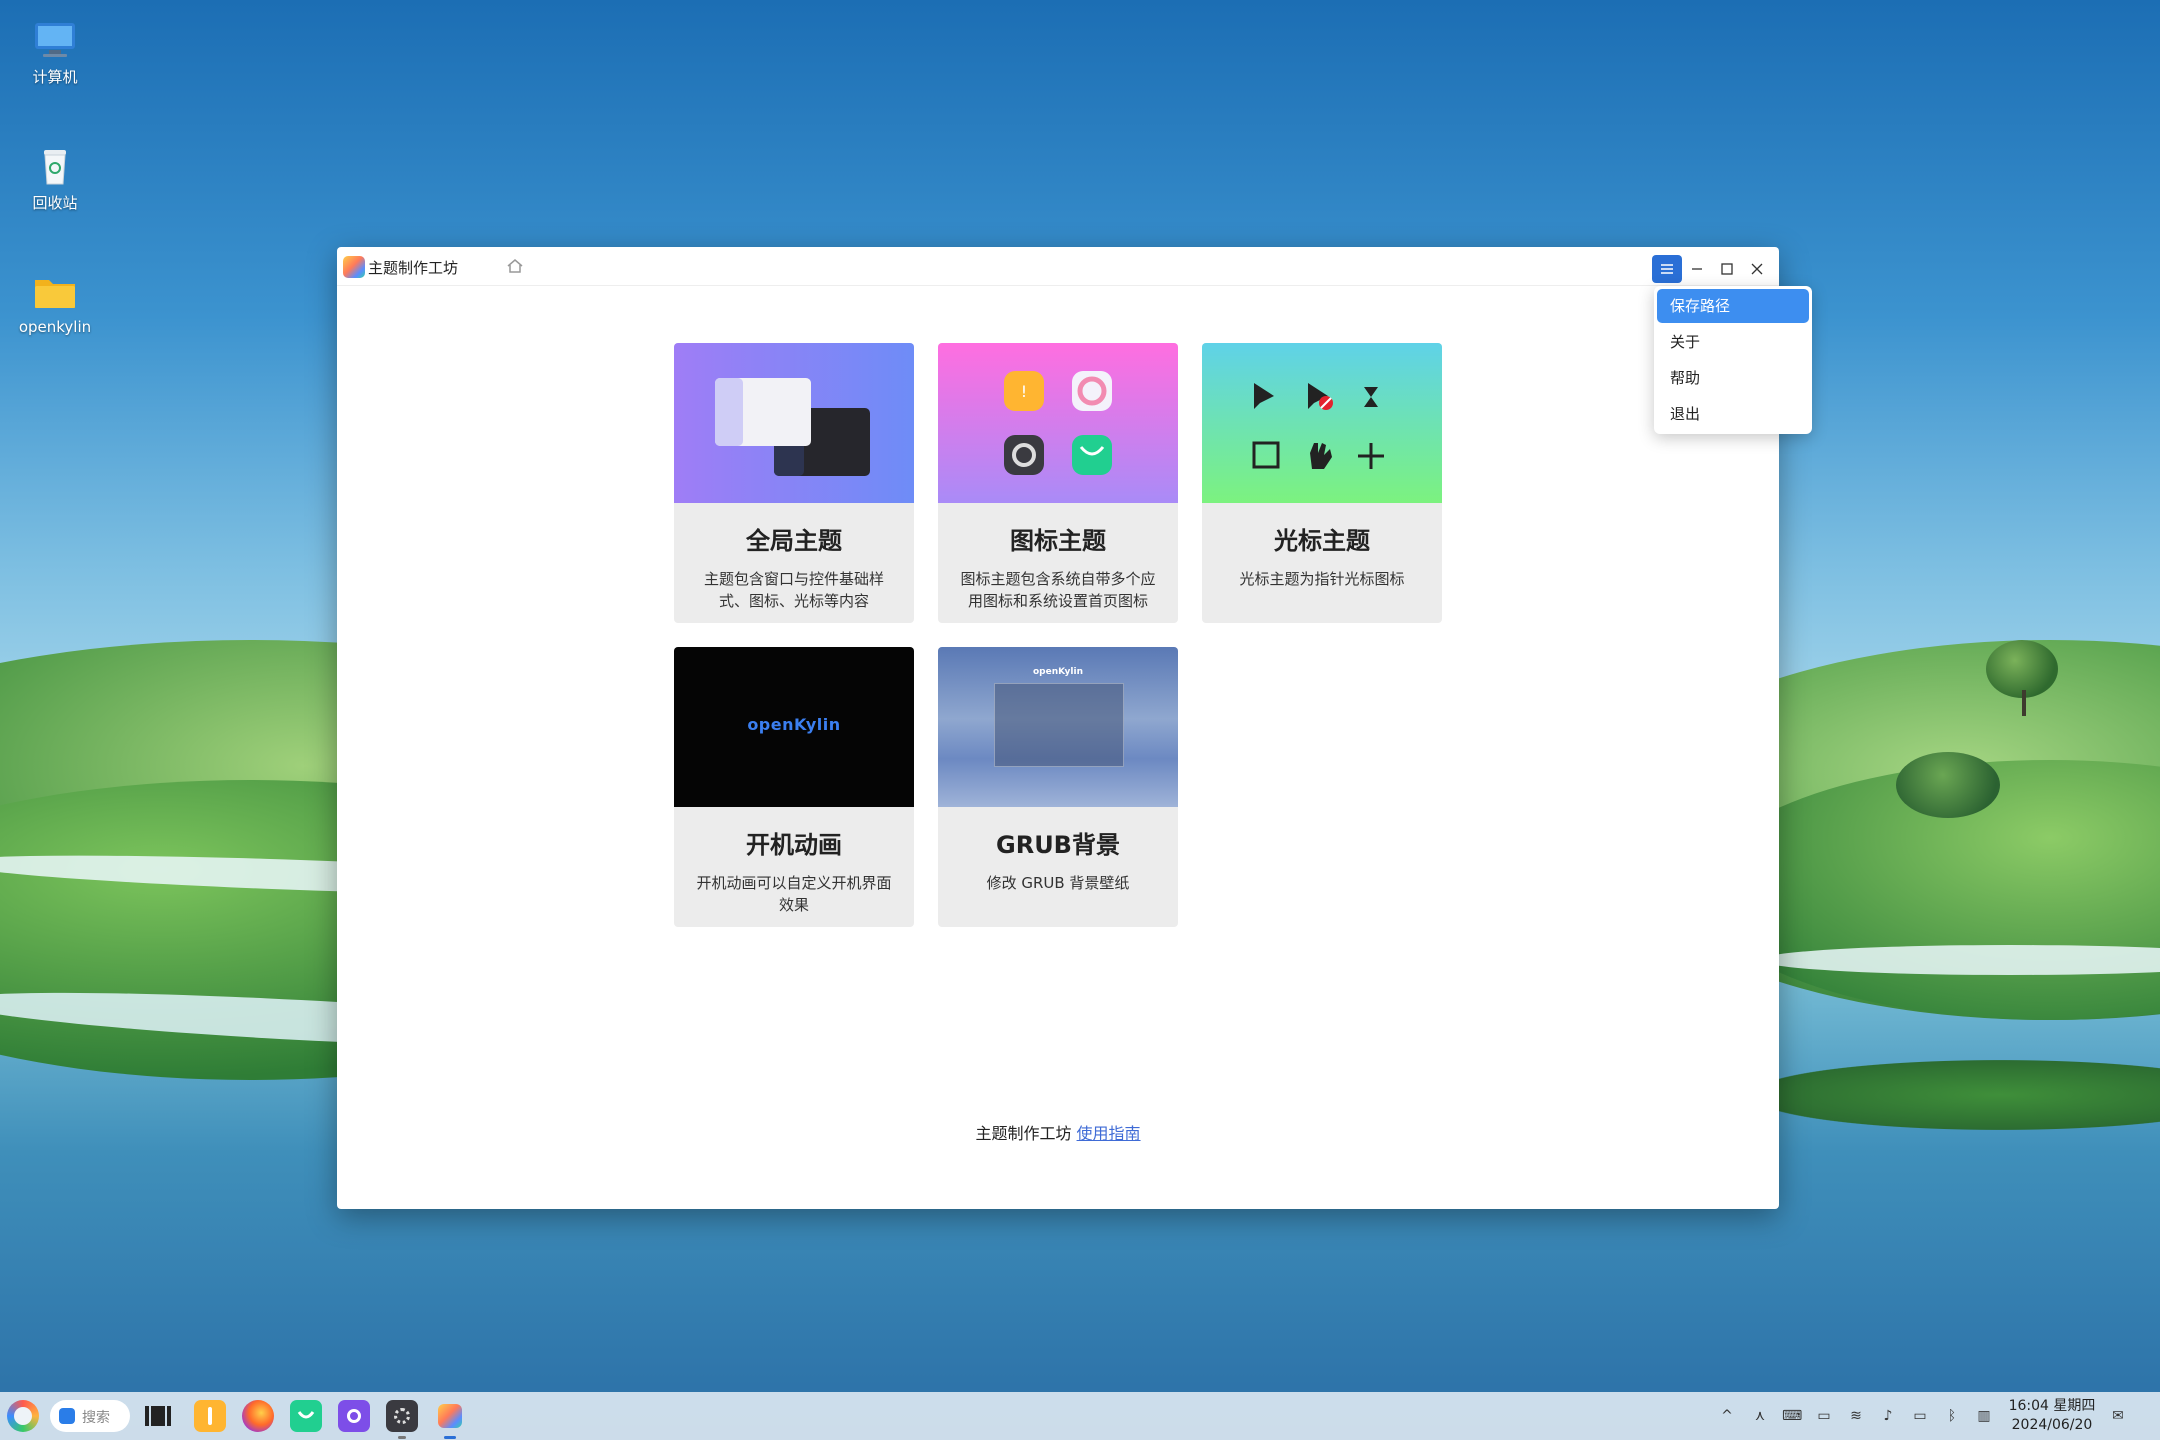  I want to click on boot-animation-banner: openKylin, so click(794, 727).